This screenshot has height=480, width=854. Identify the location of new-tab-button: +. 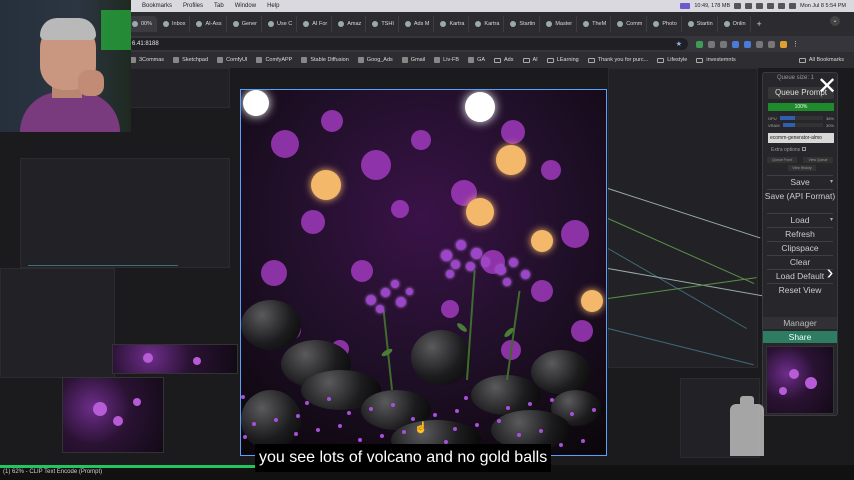
(759, 24).